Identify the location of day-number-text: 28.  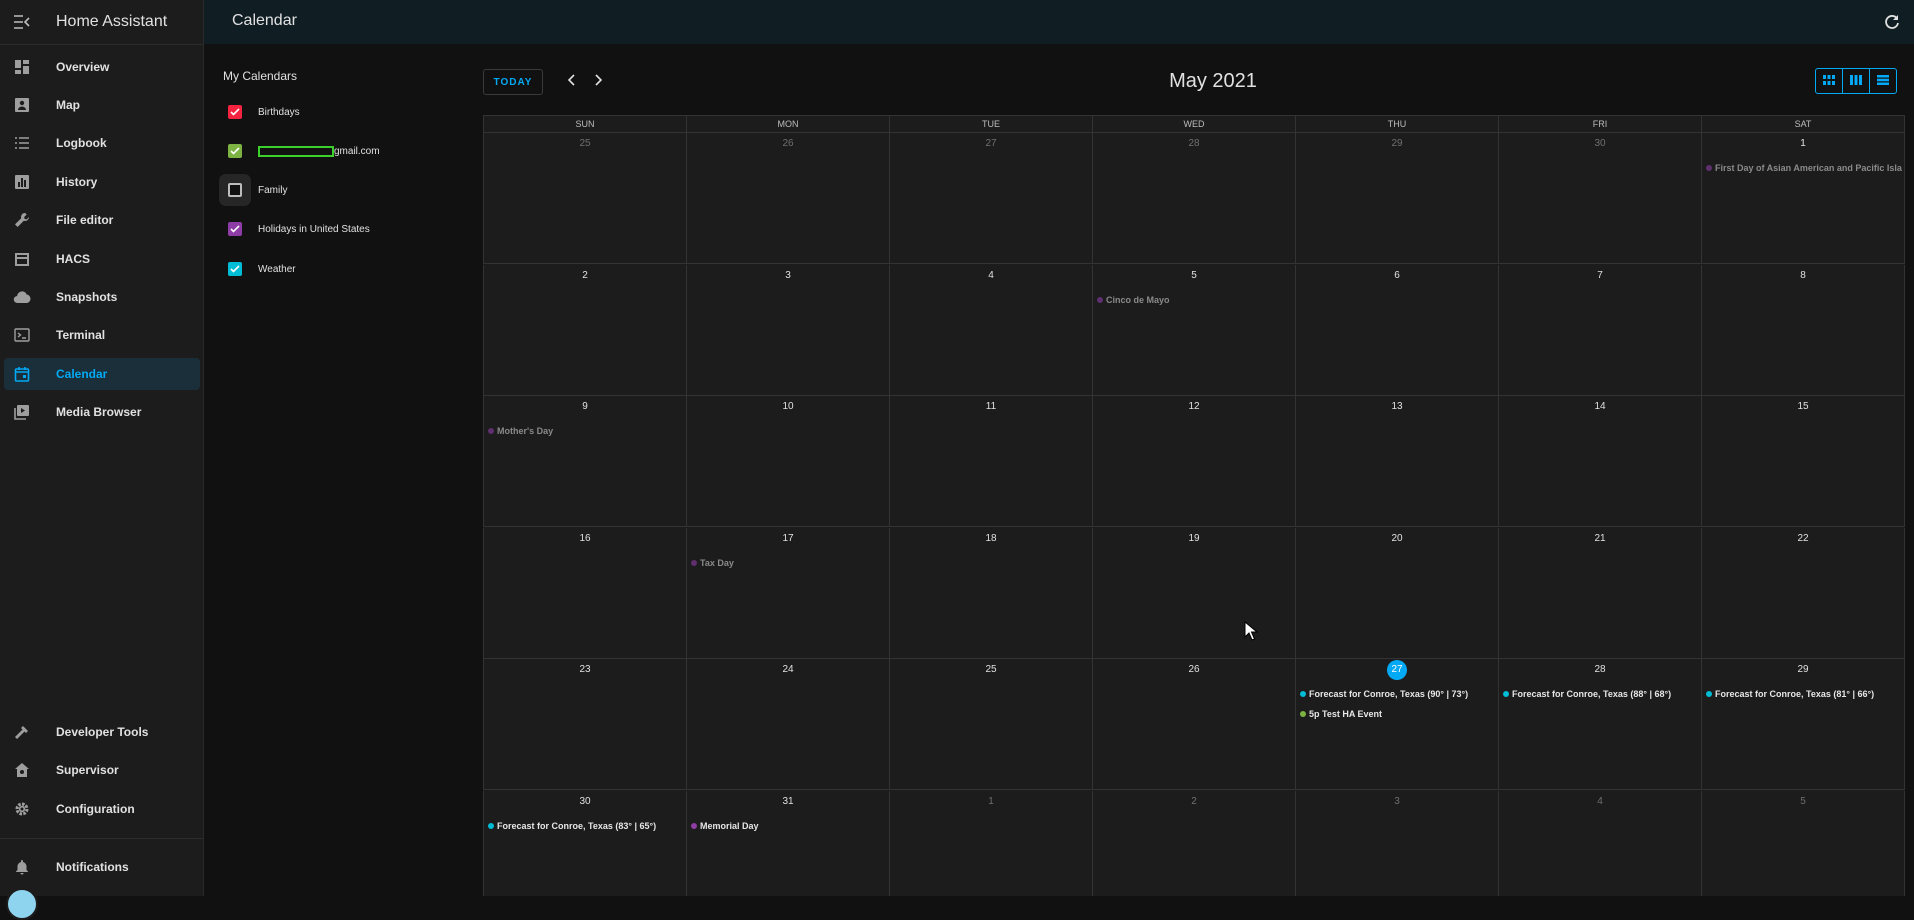
(1600, 669).